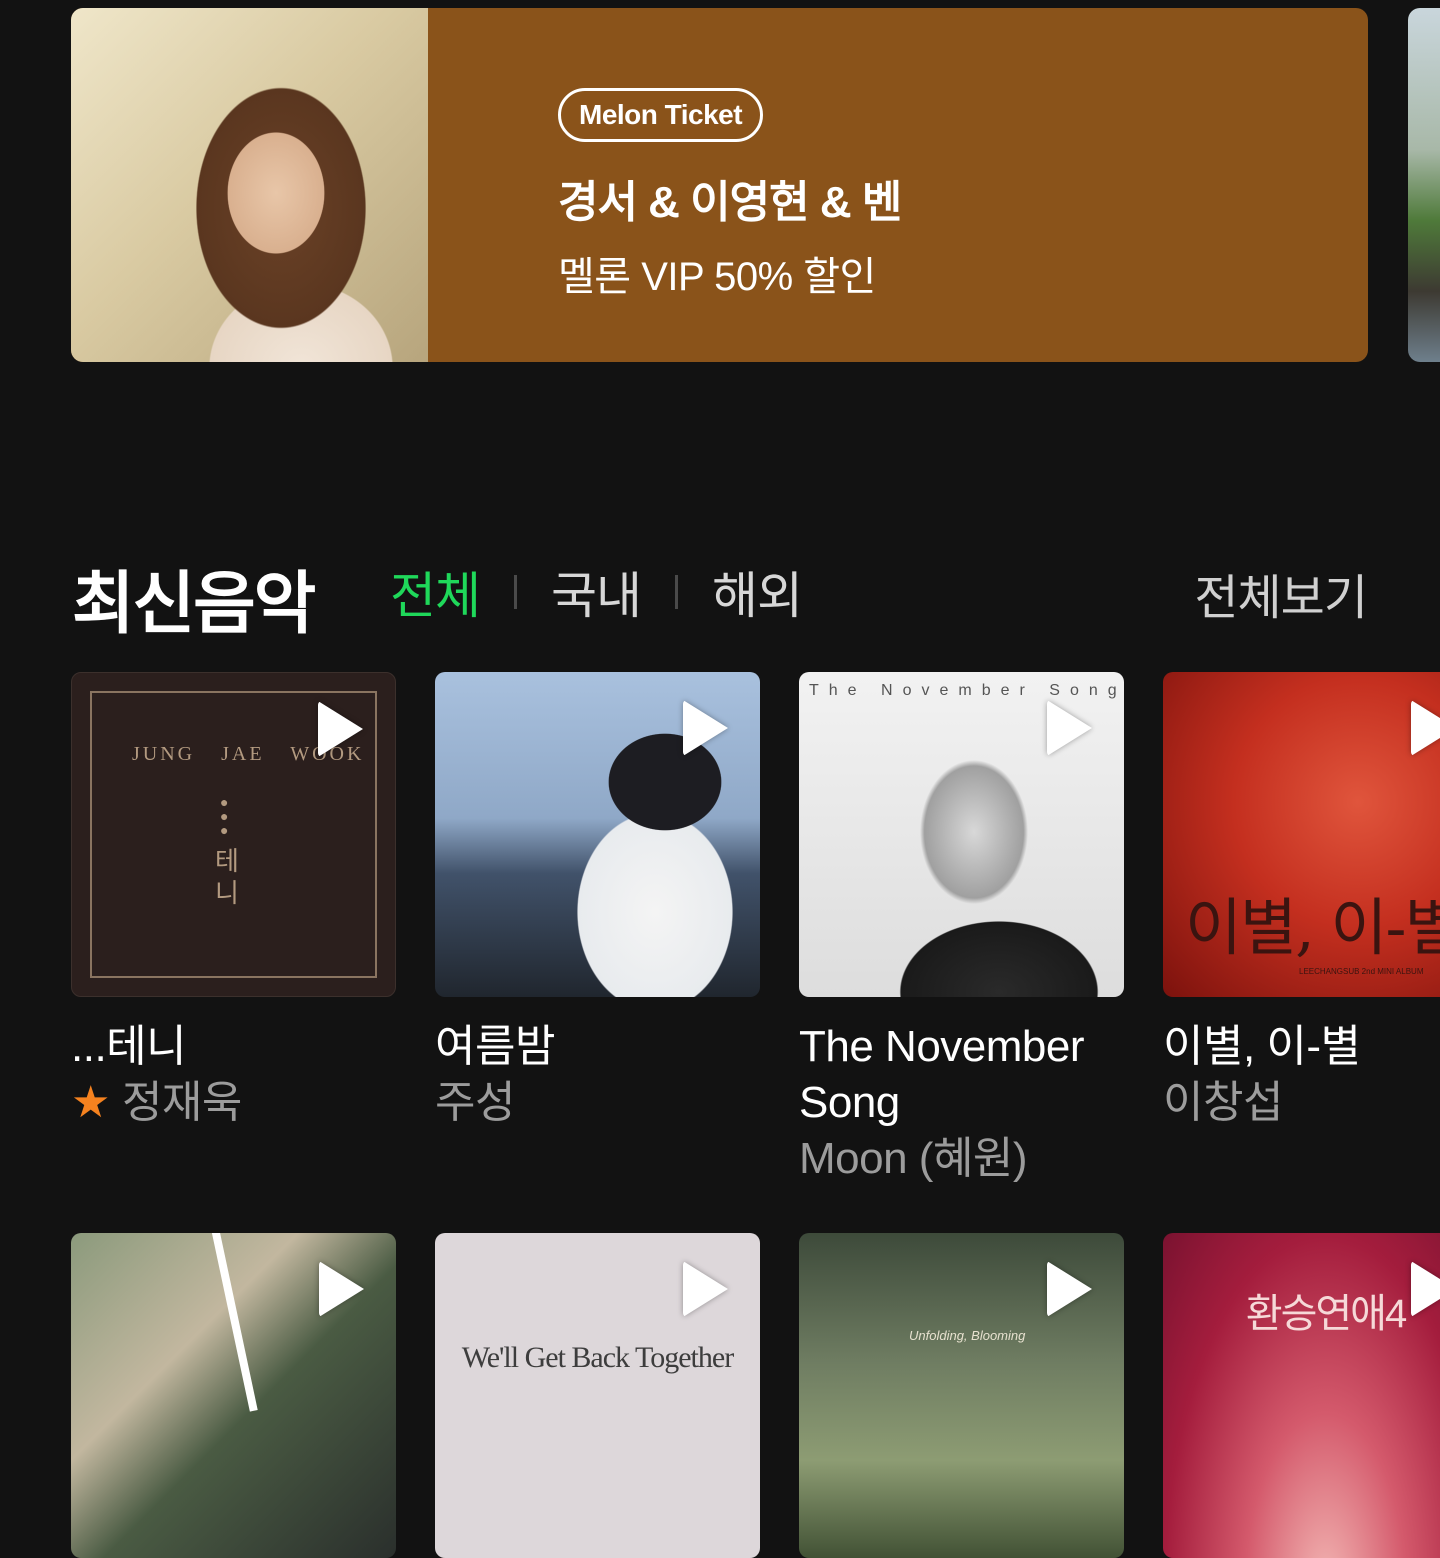 This screenshot has height=1558, width=1440. What do you see at coordinates (966, 690) in the screenshot?
I see `cover-text: The November Song` at bounding box center [966, 690].